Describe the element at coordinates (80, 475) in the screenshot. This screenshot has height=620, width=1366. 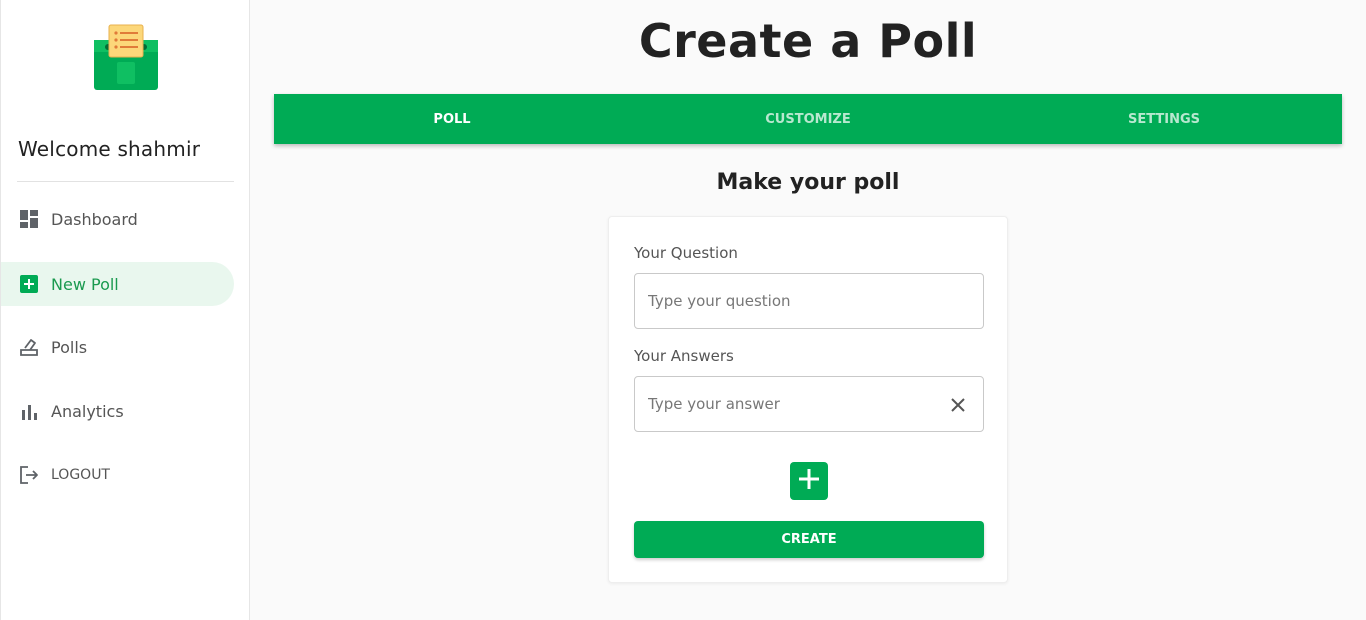
I see `sidebar-item-label: LOGOUT` at that location.